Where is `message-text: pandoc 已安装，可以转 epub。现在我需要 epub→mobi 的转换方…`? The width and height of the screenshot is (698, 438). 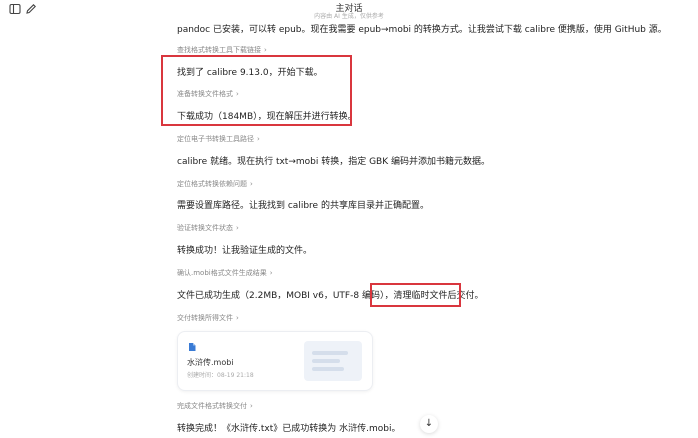 message-text: pandoc 已安装，可以转 epub。现在我需要 epub→mobi 的转换方… is located at coordinates (422, 30).